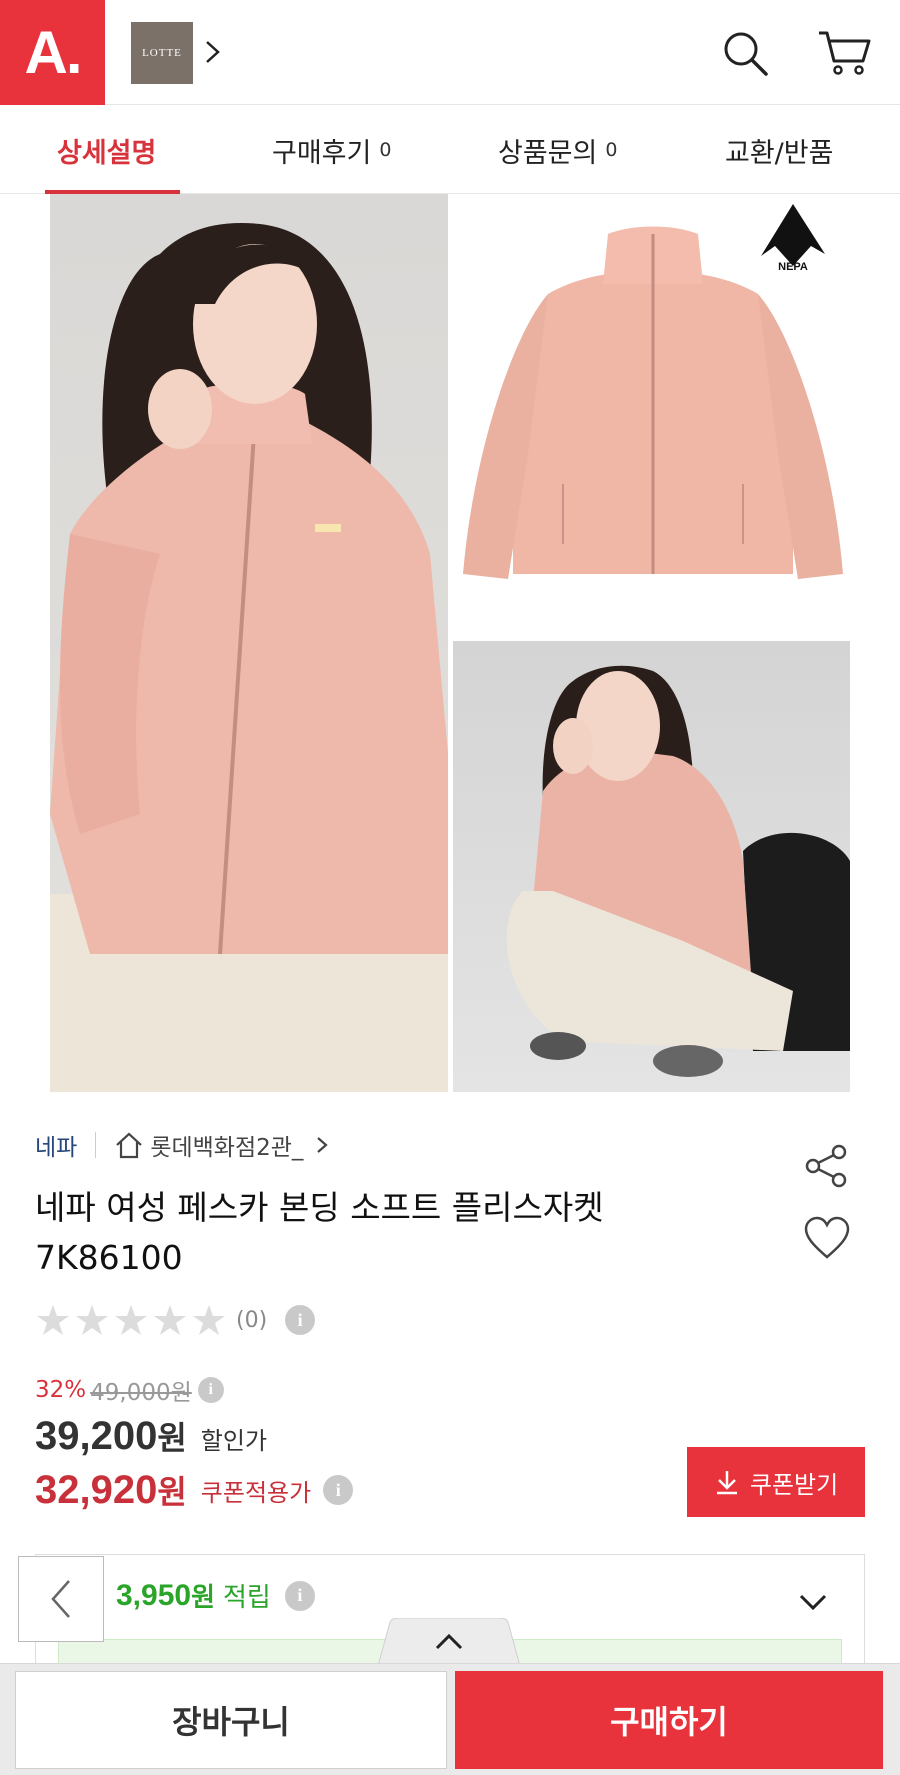 The width and height of the screenshot is (900, 1775). I want to click on app-header: A. LOTTE, so click(450, 52).